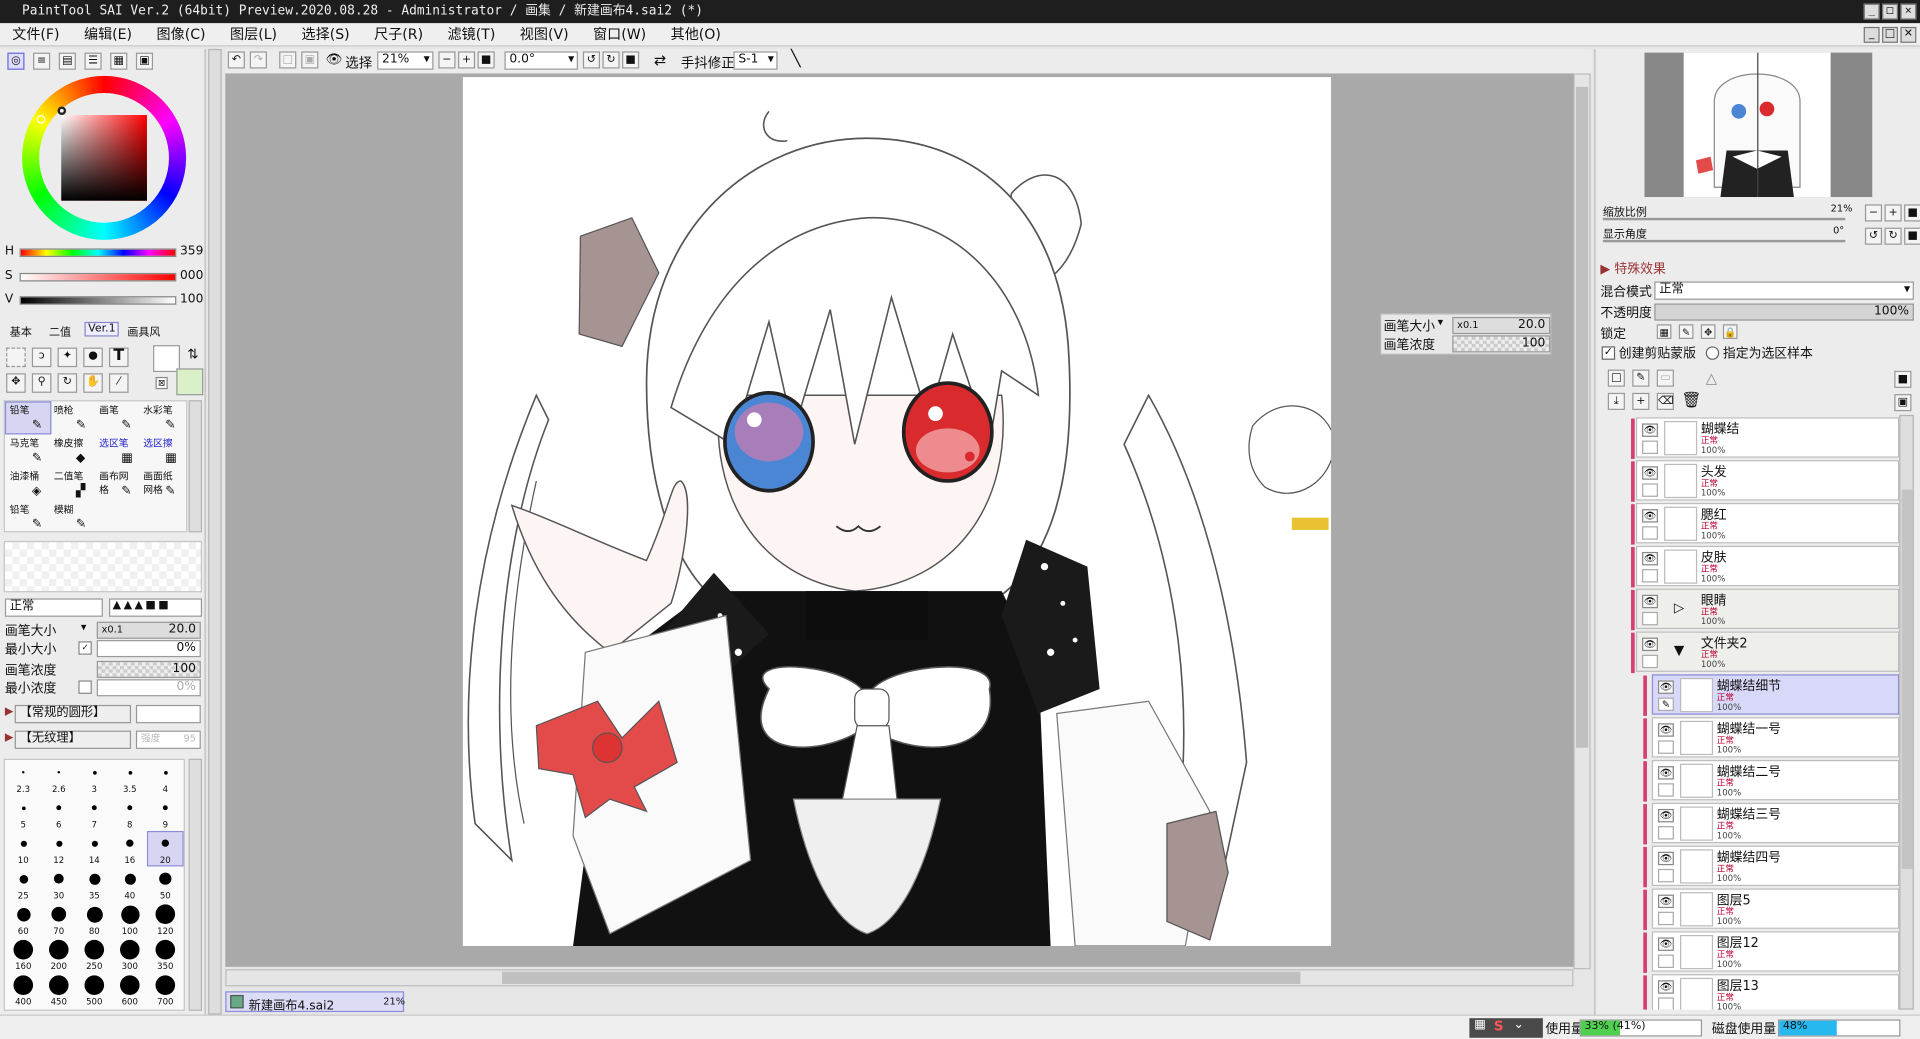 The width and height of the screenshot is (1920, 1039). I want to click on menu-view: 视图(V), so click(544, 34).